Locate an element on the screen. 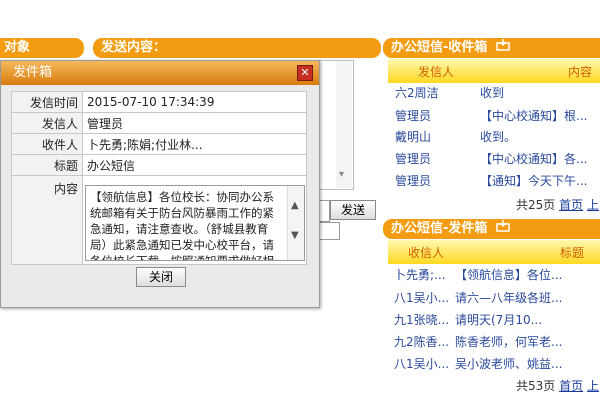 This screenshot has height=400, width=600. label-receiver: 收件人 is located at coordinates (47, 144).